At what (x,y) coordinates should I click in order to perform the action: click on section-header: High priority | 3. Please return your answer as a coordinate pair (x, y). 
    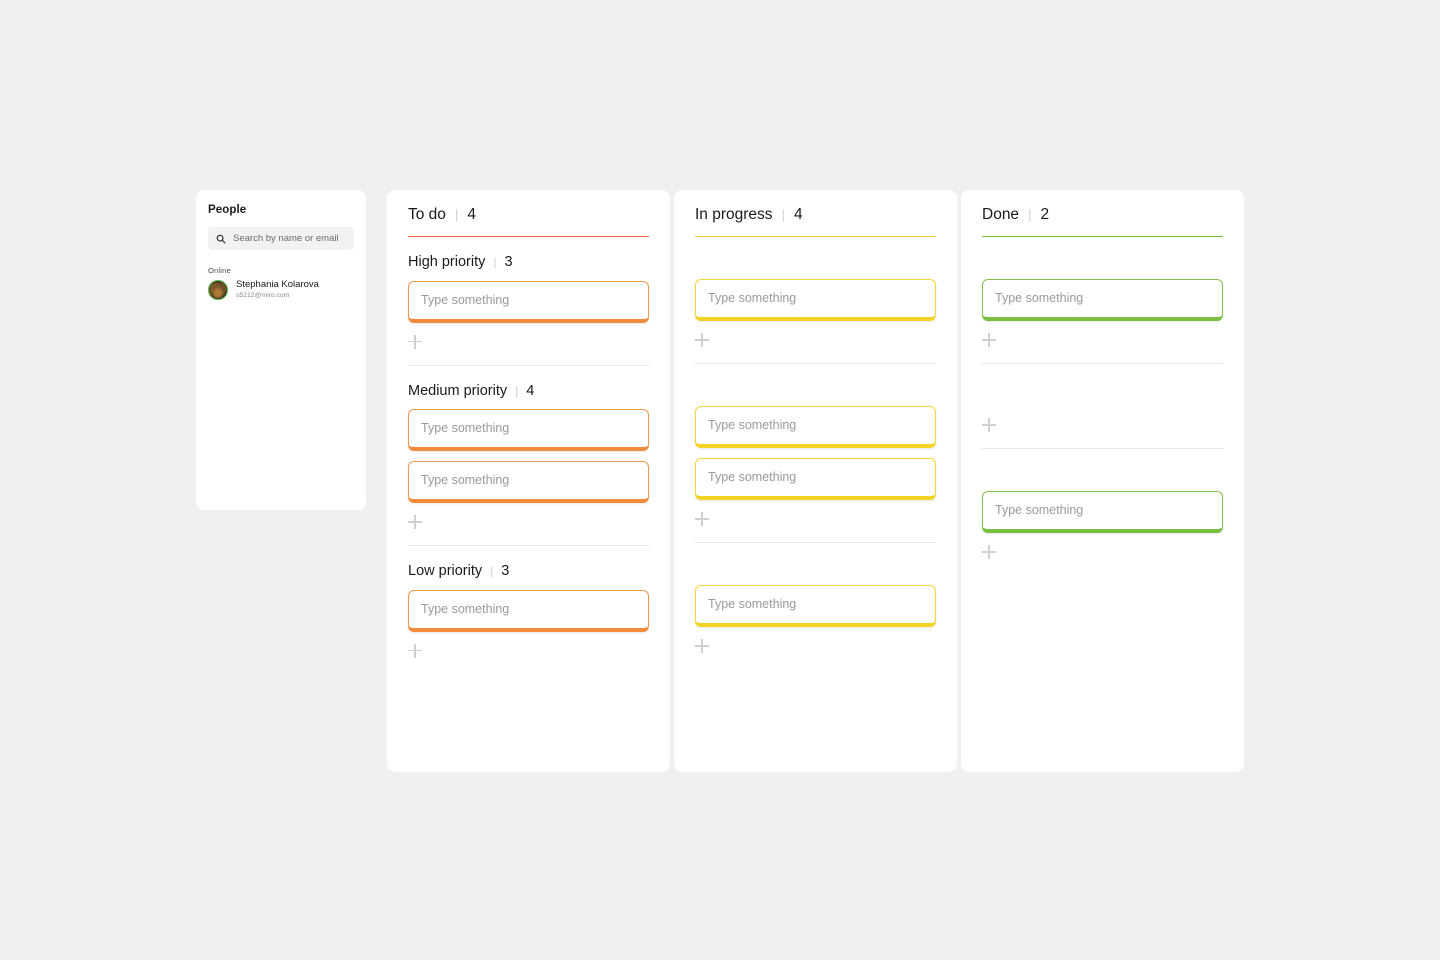
    Looking at the image, I should click on (528, 259).